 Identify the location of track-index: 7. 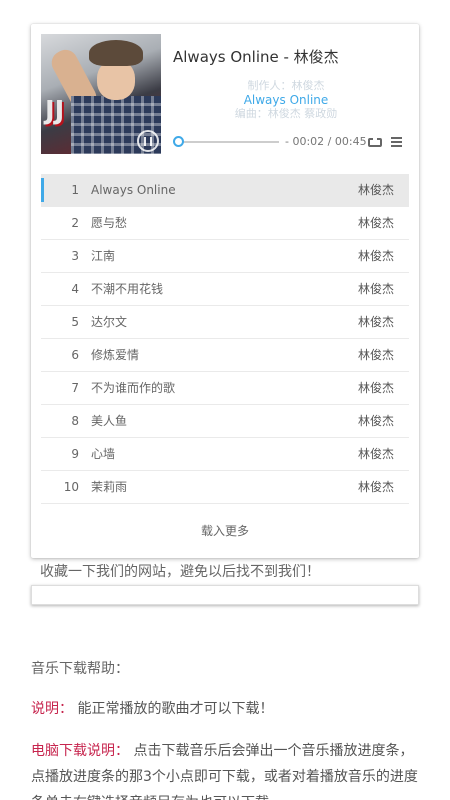
(75, 388).